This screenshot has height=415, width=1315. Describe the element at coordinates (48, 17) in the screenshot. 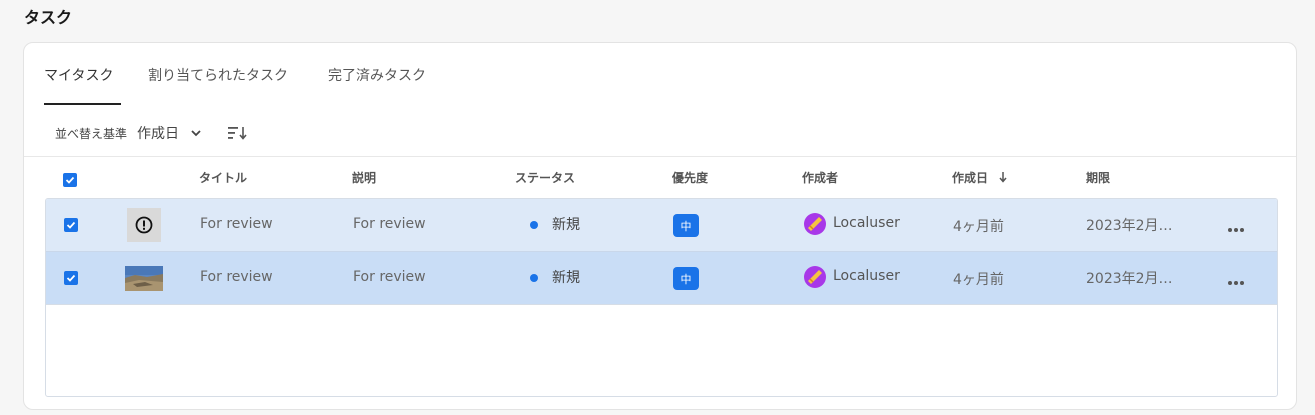

I see `page-title: タスク` at that location.